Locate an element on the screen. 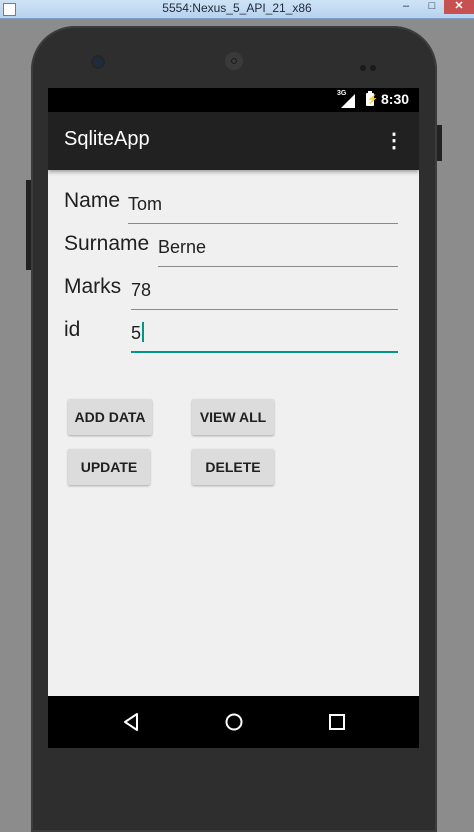  maximize-button: □ is located at coordinates (432, 7).